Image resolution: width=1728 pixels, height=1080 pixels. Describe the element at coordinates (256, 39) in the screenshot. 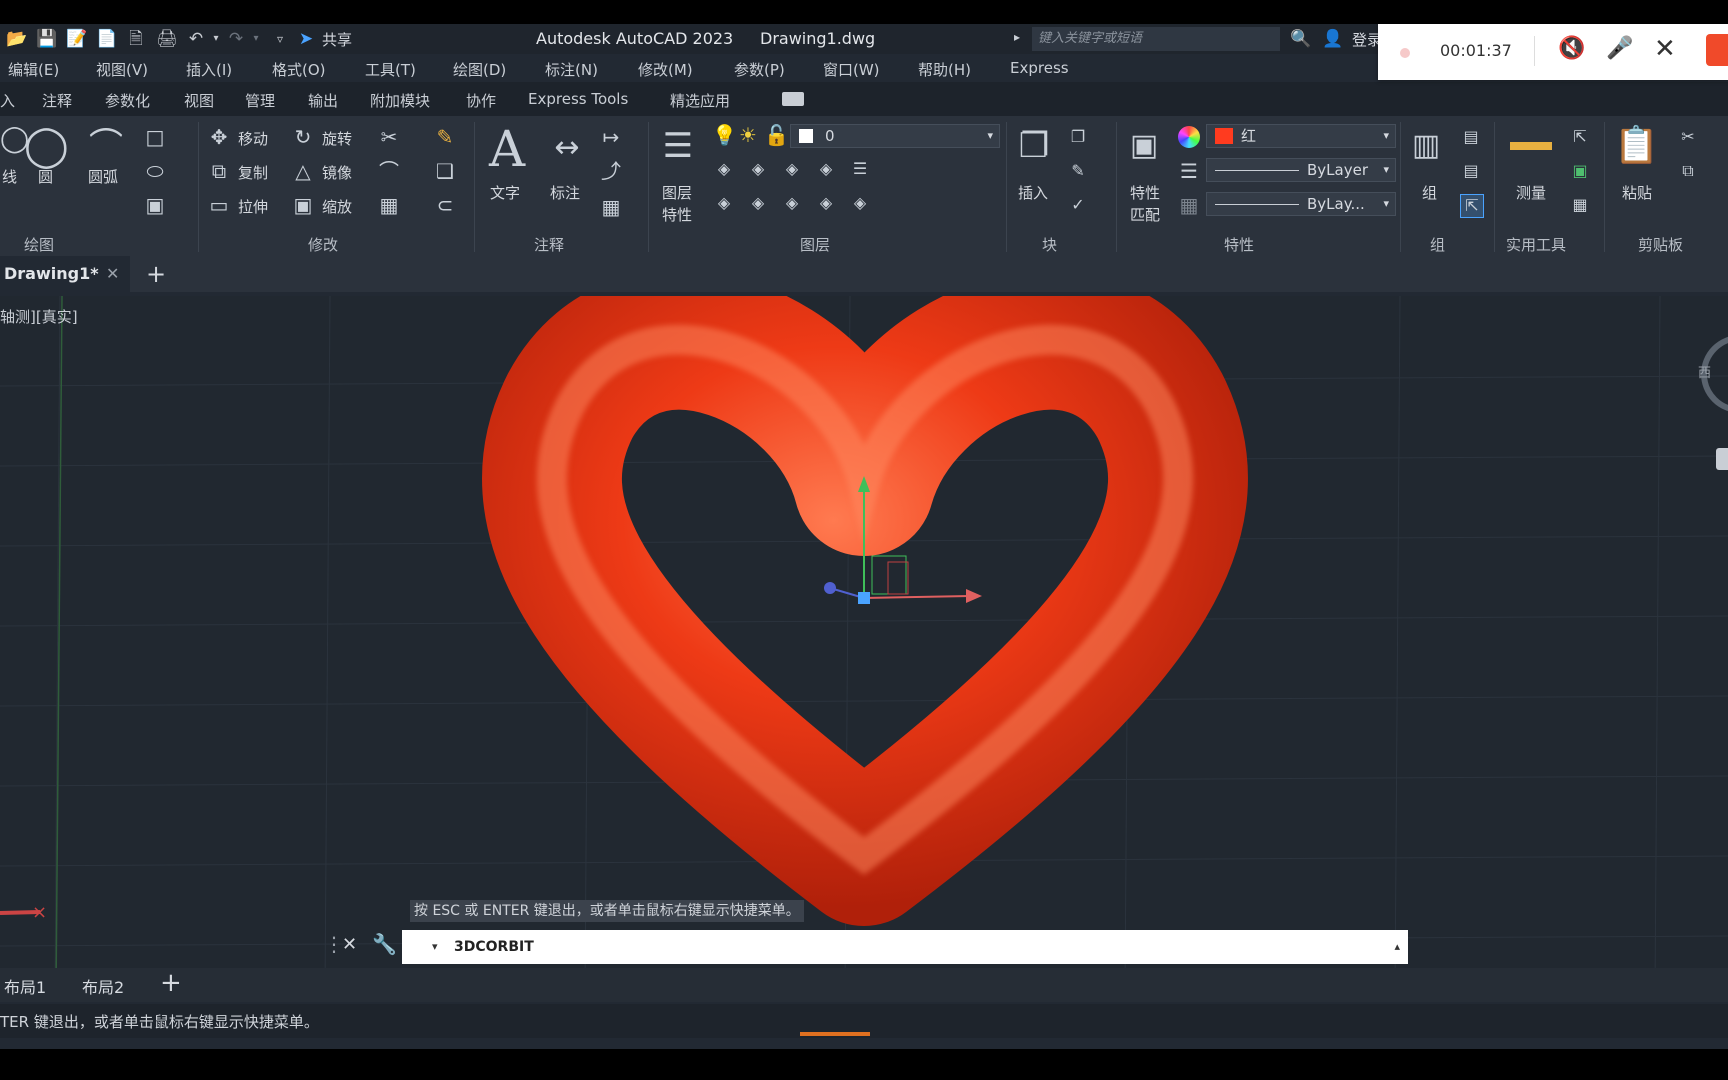

I see `redo-dropdown-icon: ▾` at that location.